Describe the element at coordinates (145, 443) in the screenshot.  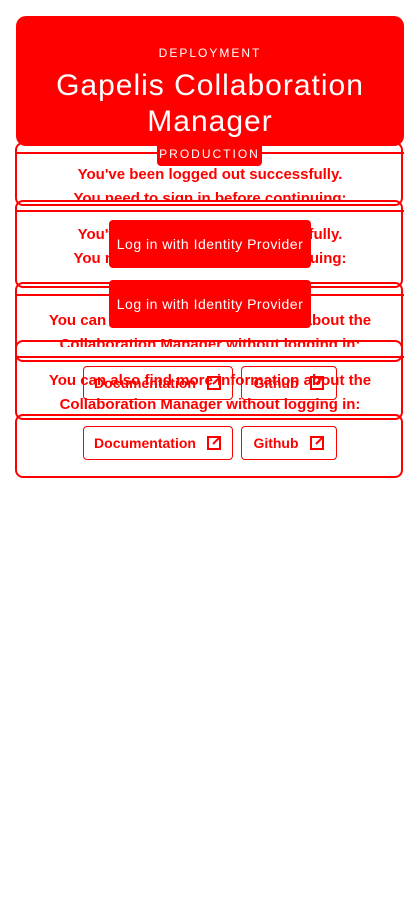
I see `documentation-label: Documentation` at that location.